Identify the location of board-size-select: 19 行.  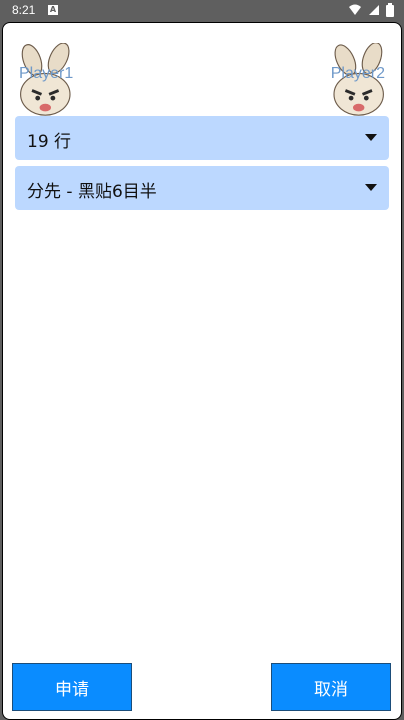
(202, 138).